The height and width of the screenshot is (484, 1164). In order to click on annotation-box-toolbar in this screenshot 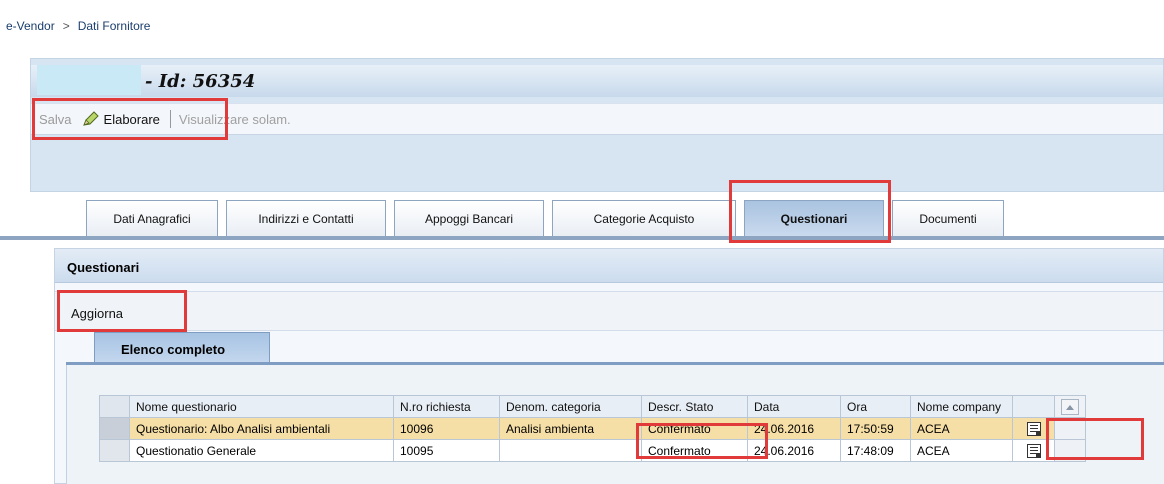, I will do `click(130, 119)`.